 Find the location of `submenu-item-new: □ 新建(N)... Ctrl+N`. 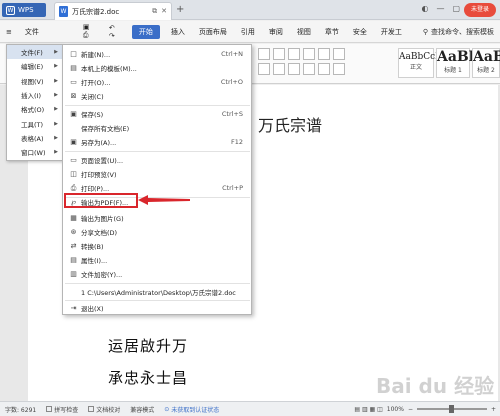

submenu-item-new: □ 新建(N)... Ctrl+N is located at coordinates (157, 54).